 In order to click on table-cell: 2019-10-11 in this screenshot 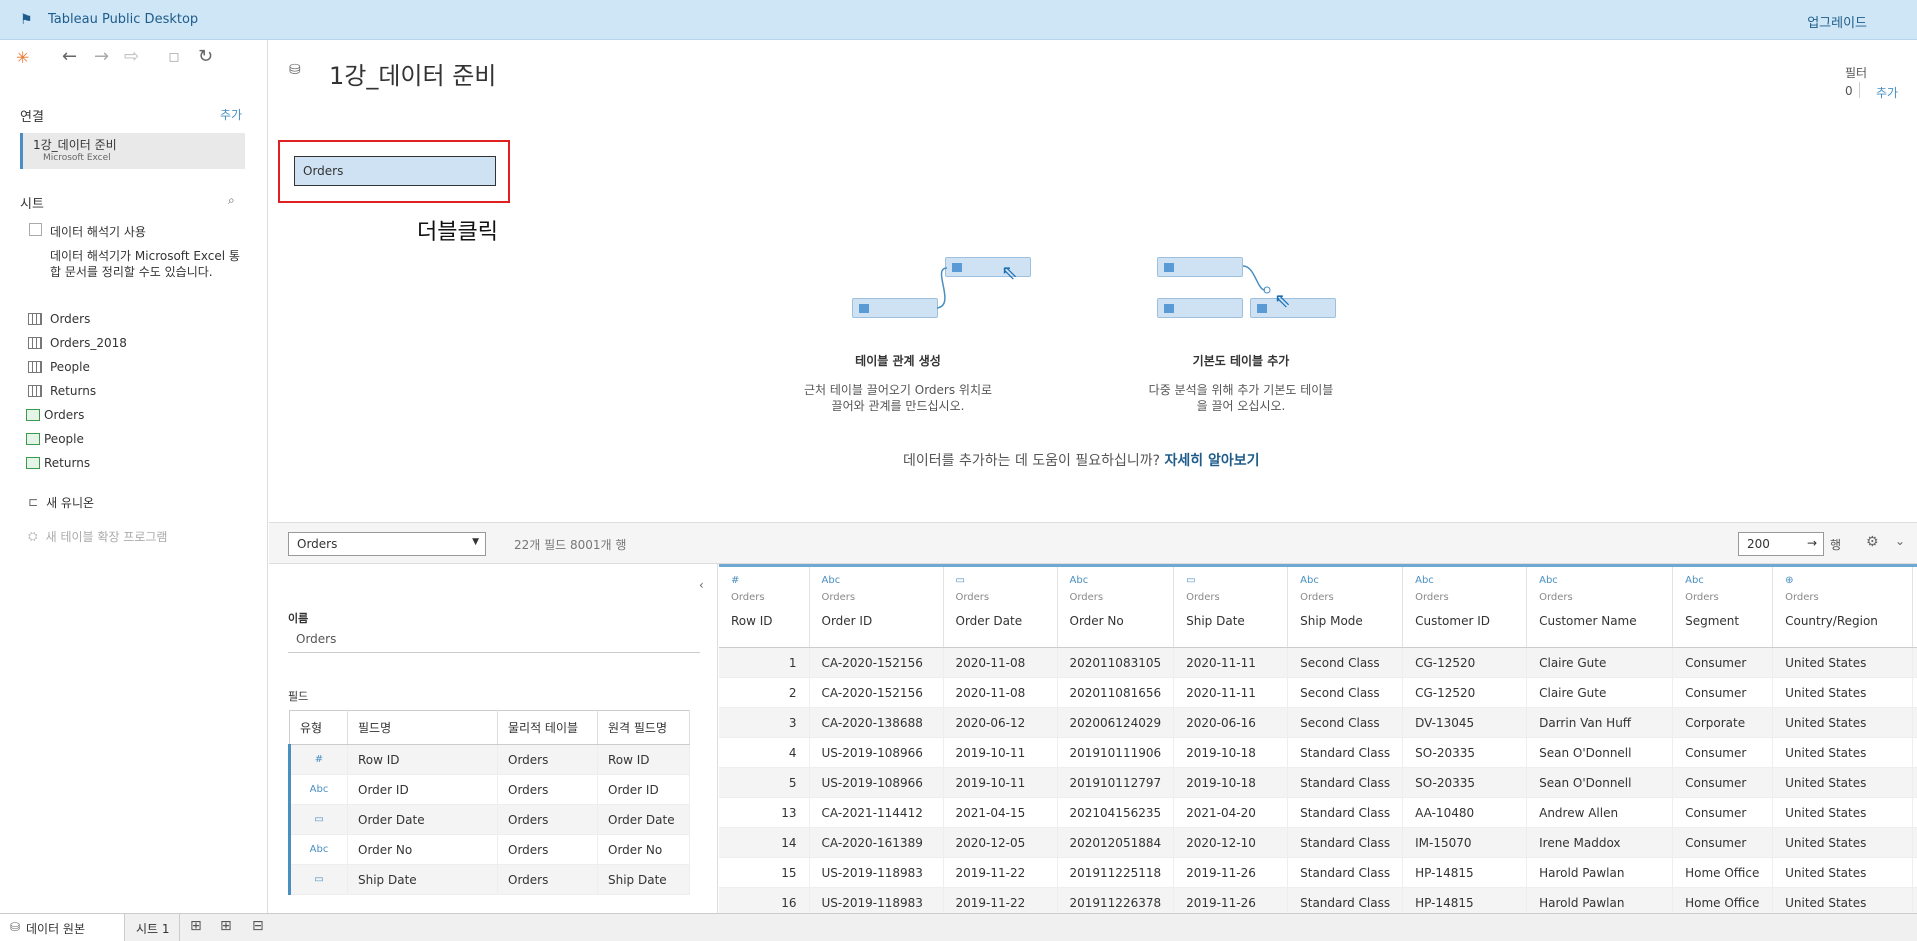, I will do `click(1000, 752)`.